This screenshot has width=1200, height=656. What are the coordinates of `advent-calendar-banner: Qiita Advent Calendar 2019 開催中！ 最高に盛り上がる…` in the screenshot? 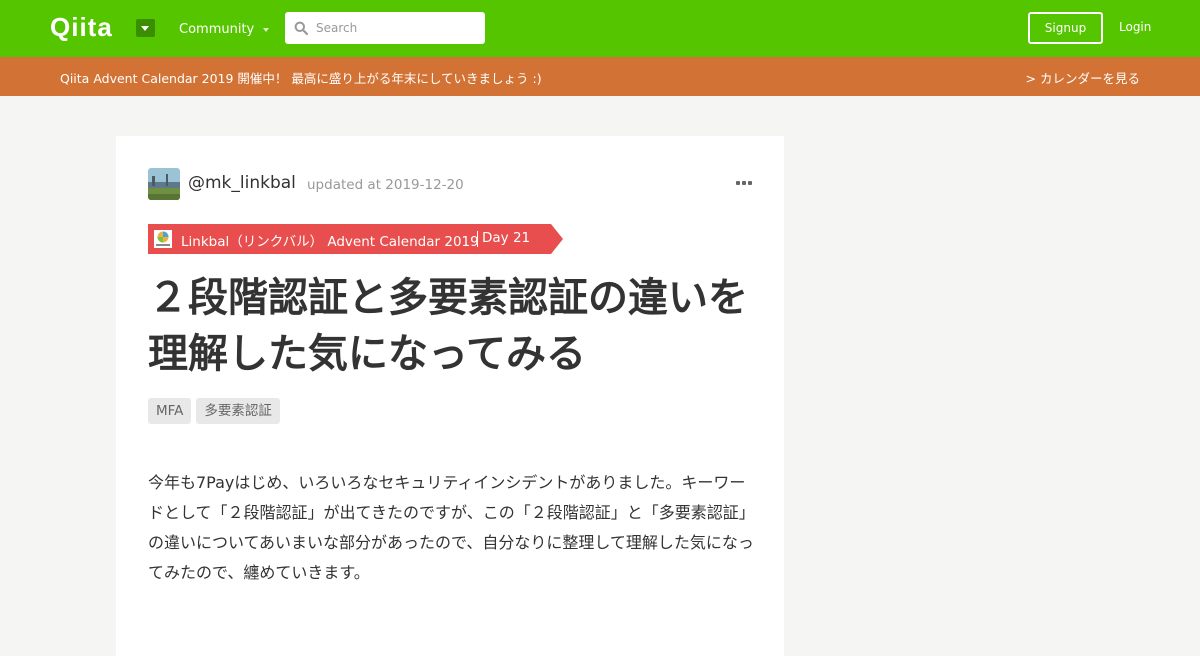 It's located at (600, 76).